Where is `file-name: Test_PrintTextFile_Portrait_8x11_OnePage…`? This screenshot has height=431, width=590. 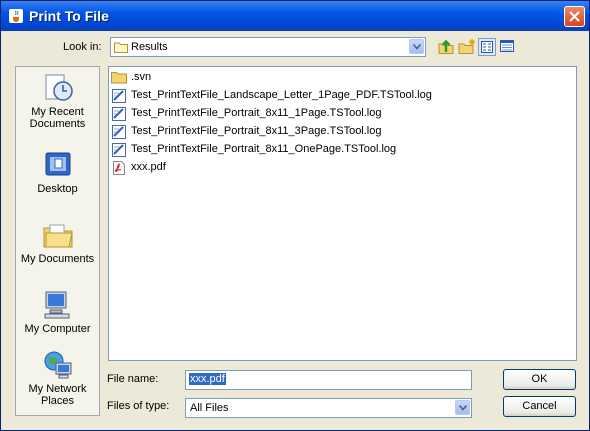 file-name: Test_PrintTextFile_Portrait_8x11_OnePage… is located at coordinates (264, 149).